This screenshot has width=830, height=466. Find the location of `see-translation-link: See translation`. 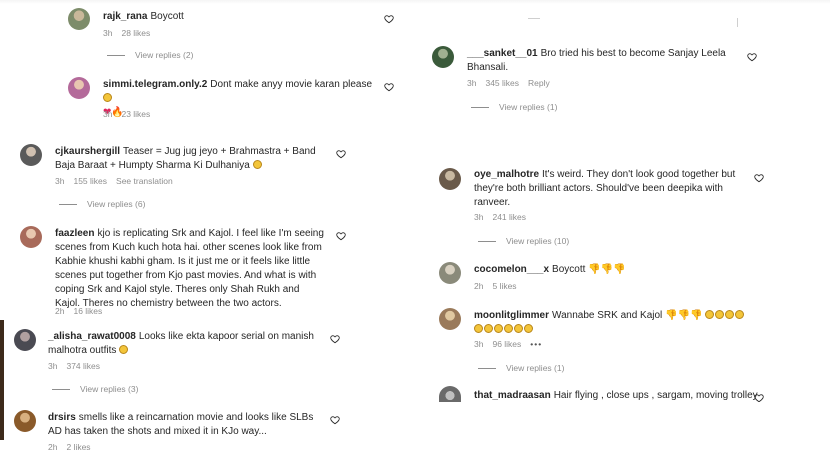

see-translation-link: See translation is located at coordinates (144, 181).